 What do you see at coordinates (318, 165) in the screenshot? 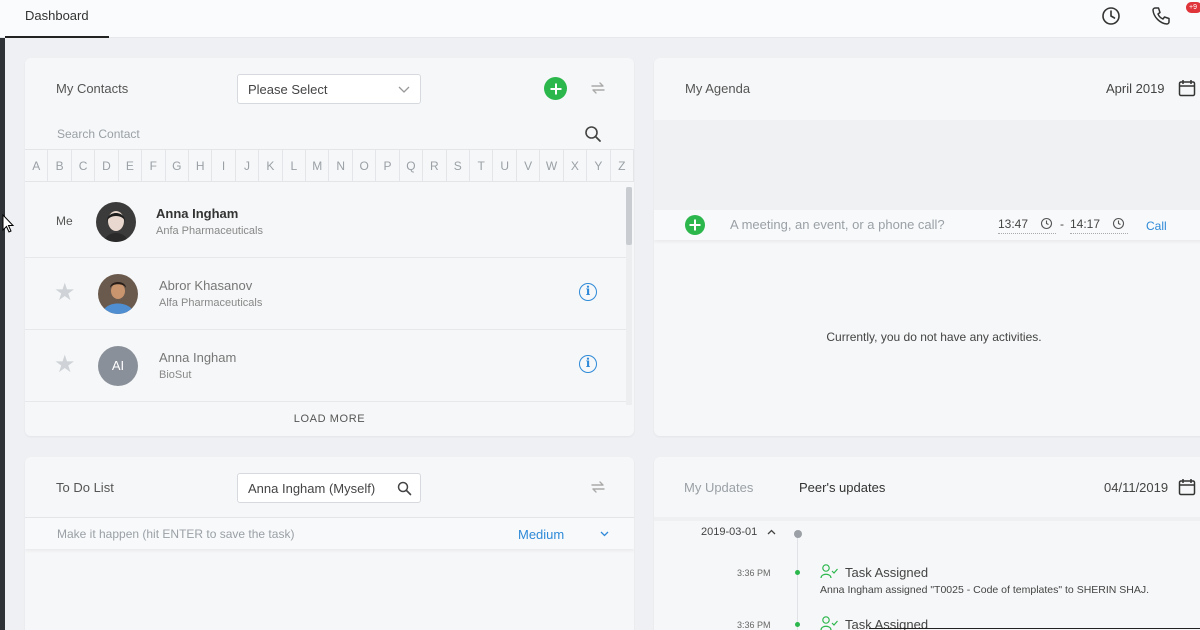
I see `alphabet-letter-m: M` at bounding box center [318, 165].